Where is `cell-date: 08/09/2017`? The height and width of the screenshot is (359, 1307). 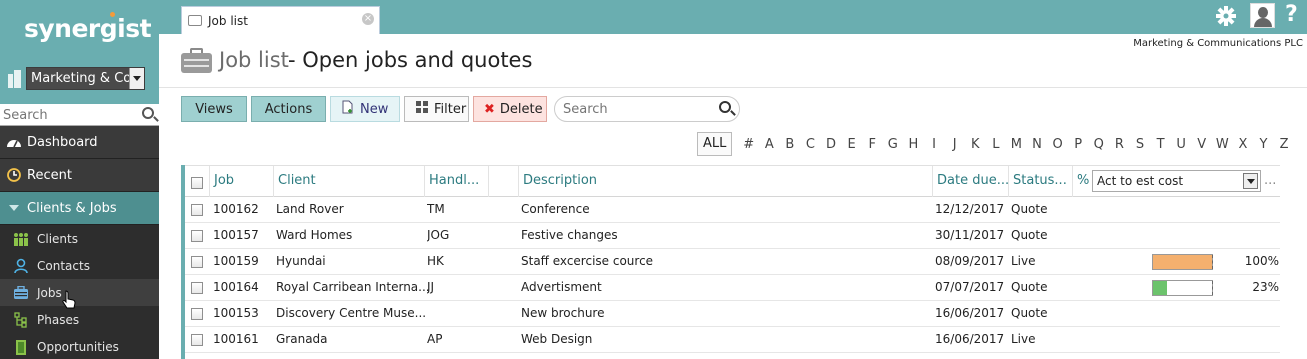
cell-date: 08/09/2017 is located at coordinates (970, 261).